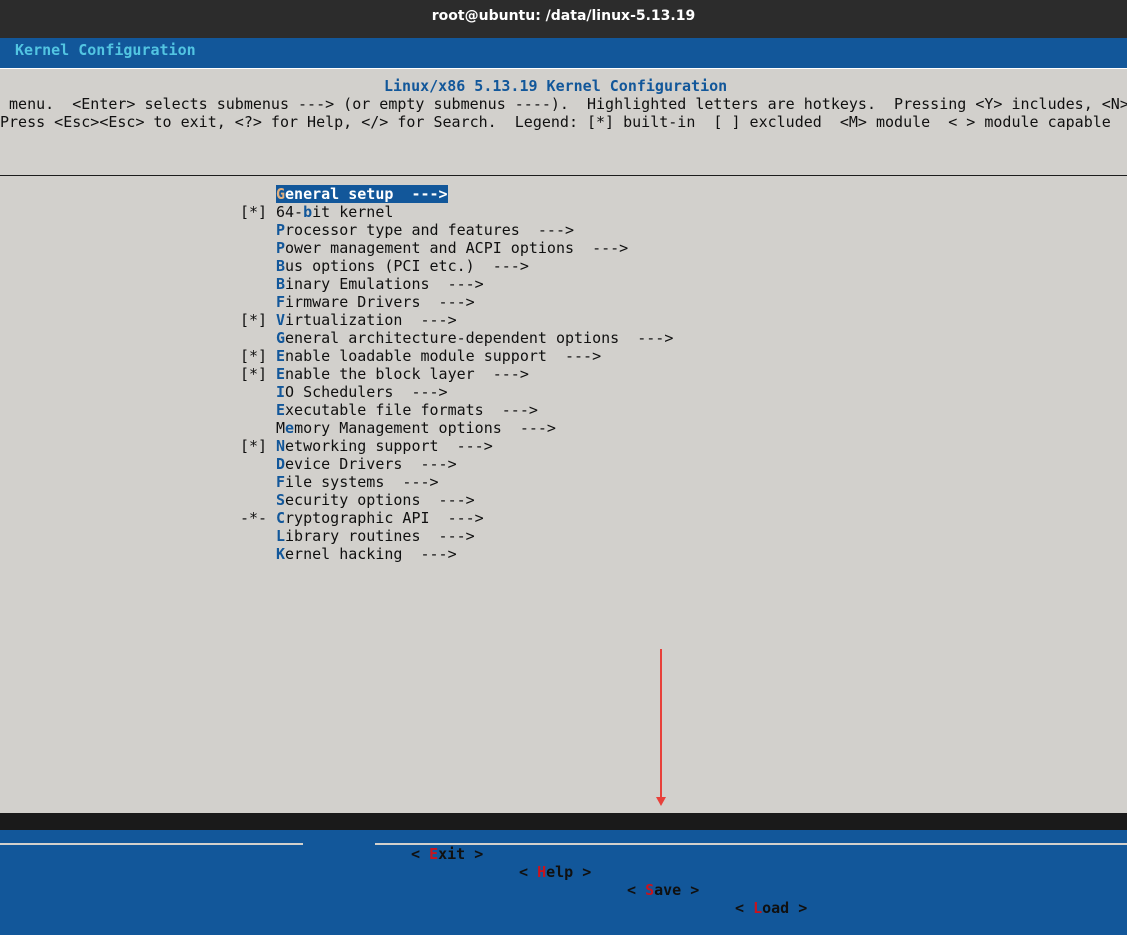  Describe the element at coordinates (439, 356) in the screenshot. I see `menu-item-label: Enable loadable module support --->` at that location.